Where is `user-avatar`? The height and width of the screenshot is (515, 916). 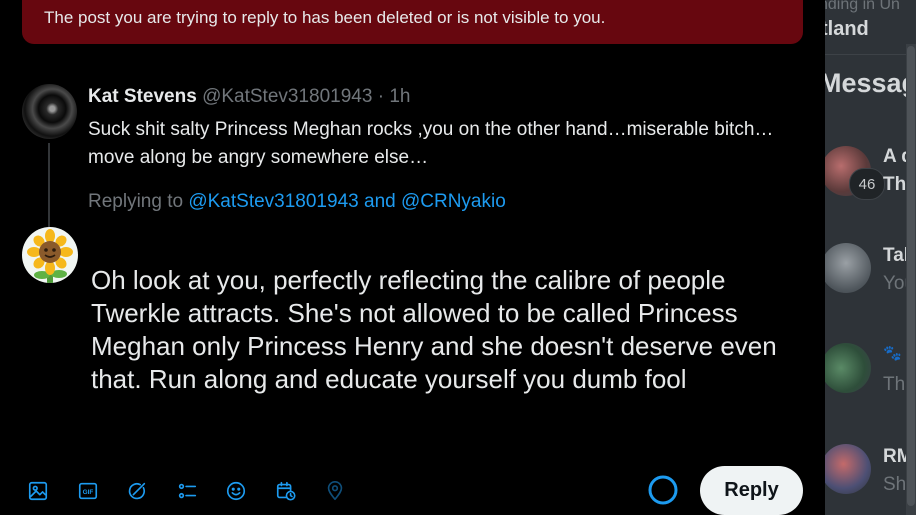
user-avatar is located at coordinates (50, 255).